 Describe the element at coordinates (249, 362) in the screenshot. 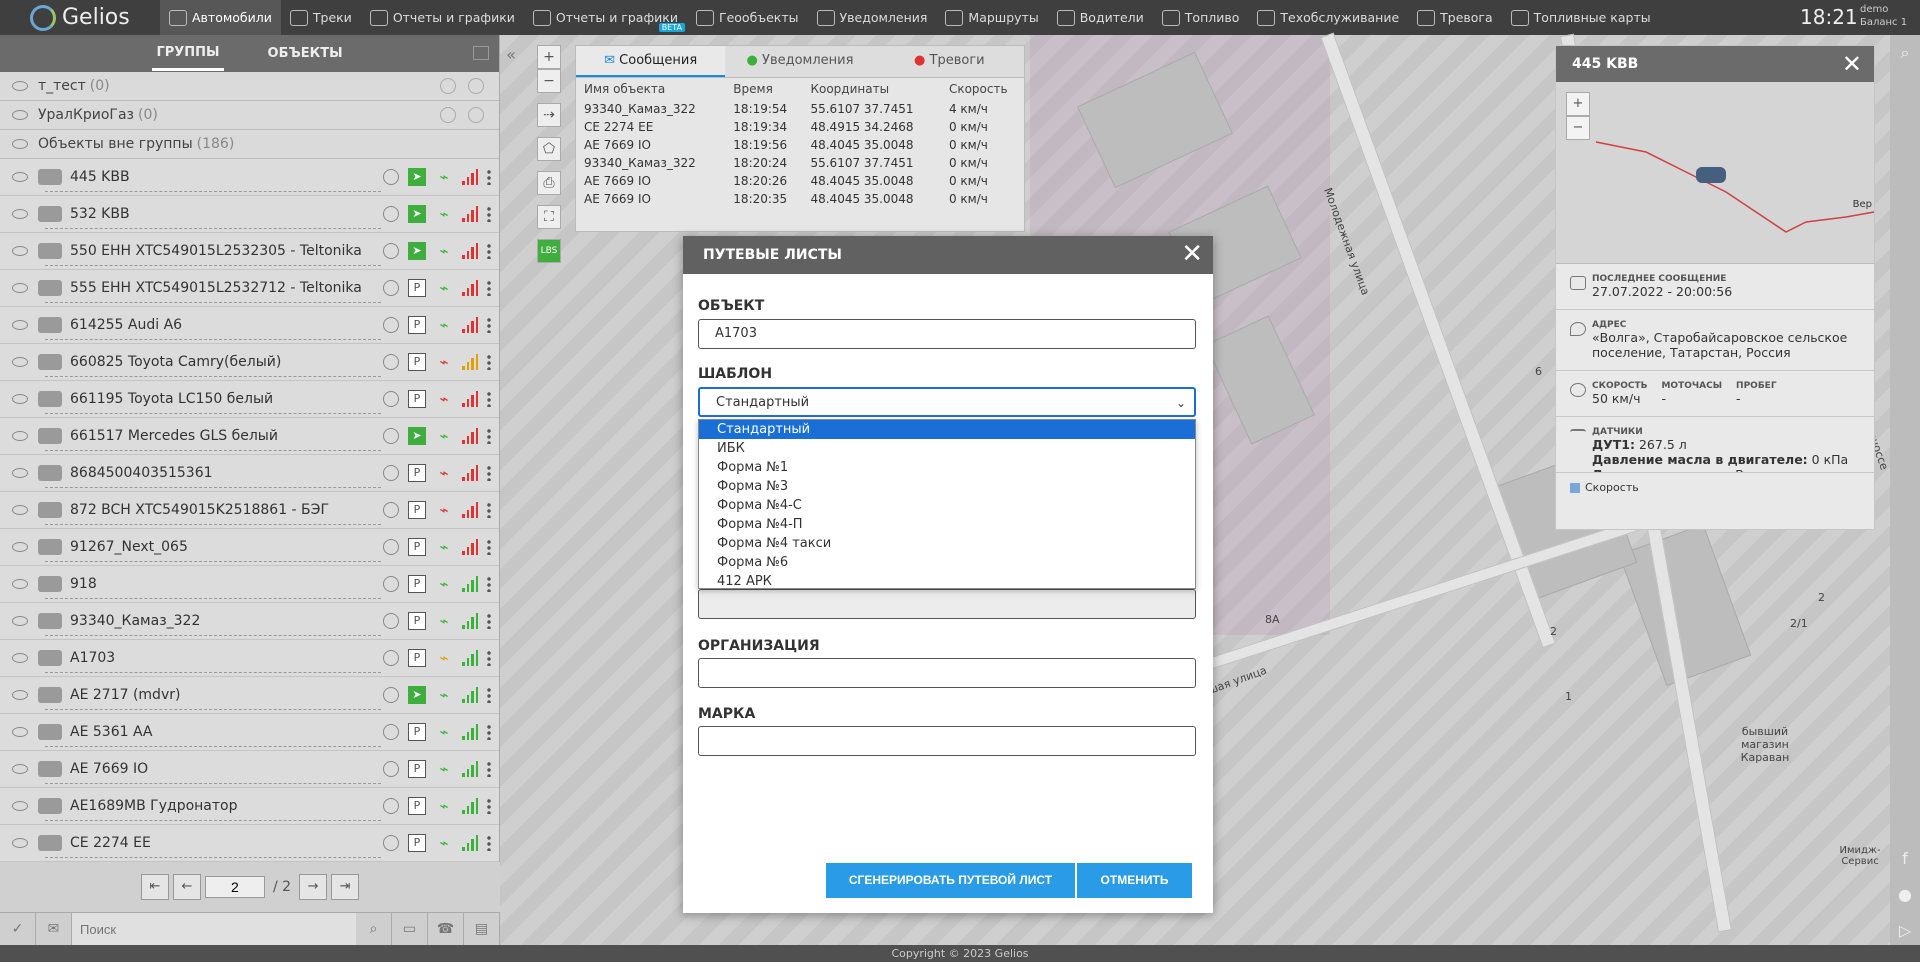

I see `object-row: 660825 Toyota Camry(белый) P ⌁` at that location.